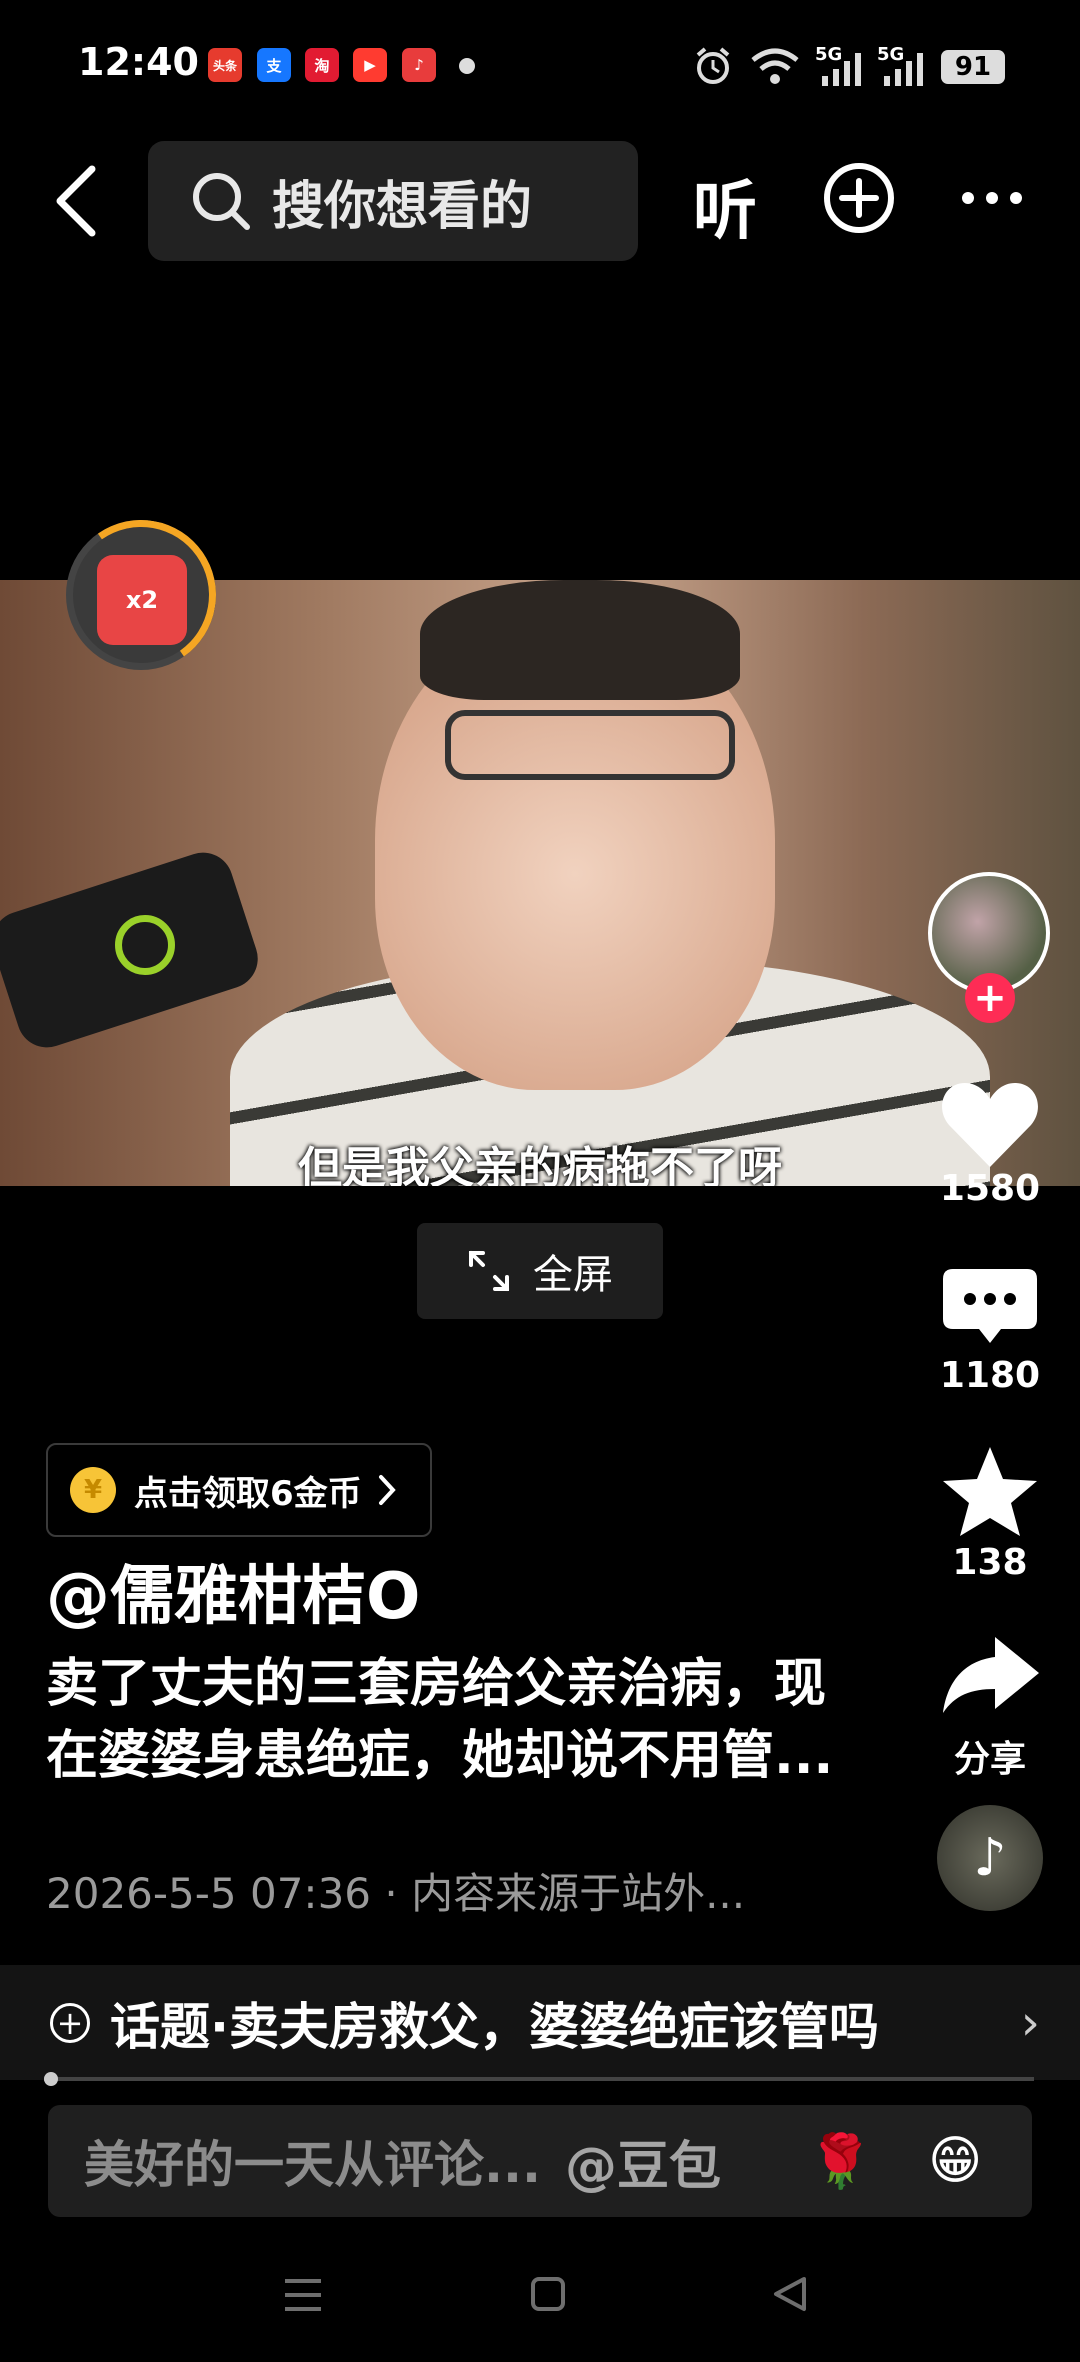  I want to click on video-progress-track, so click(539, 2079).